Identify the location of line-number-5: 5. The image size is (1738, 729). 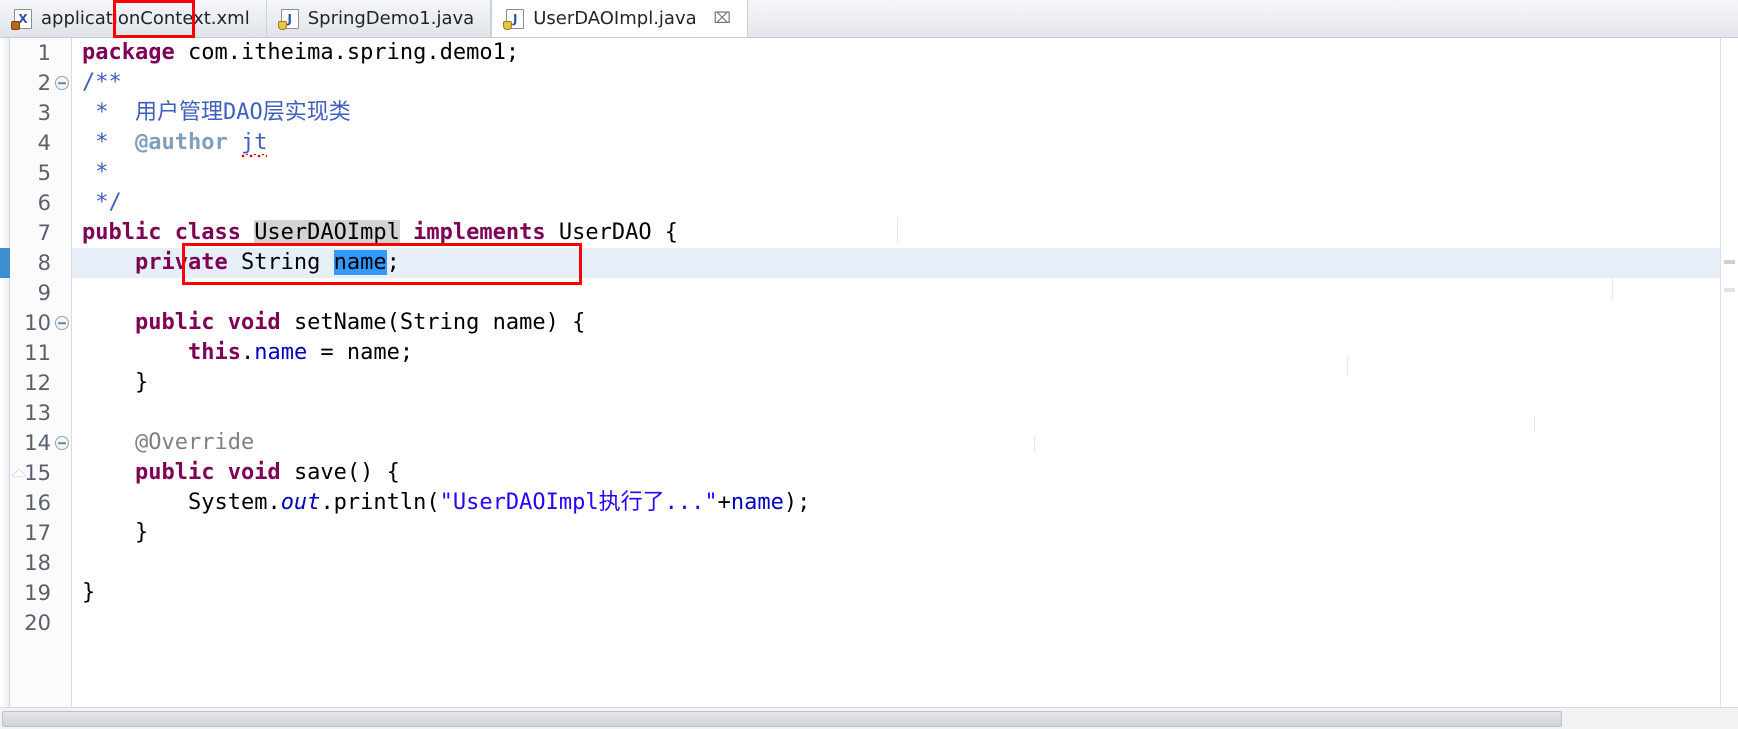
(40, 173).